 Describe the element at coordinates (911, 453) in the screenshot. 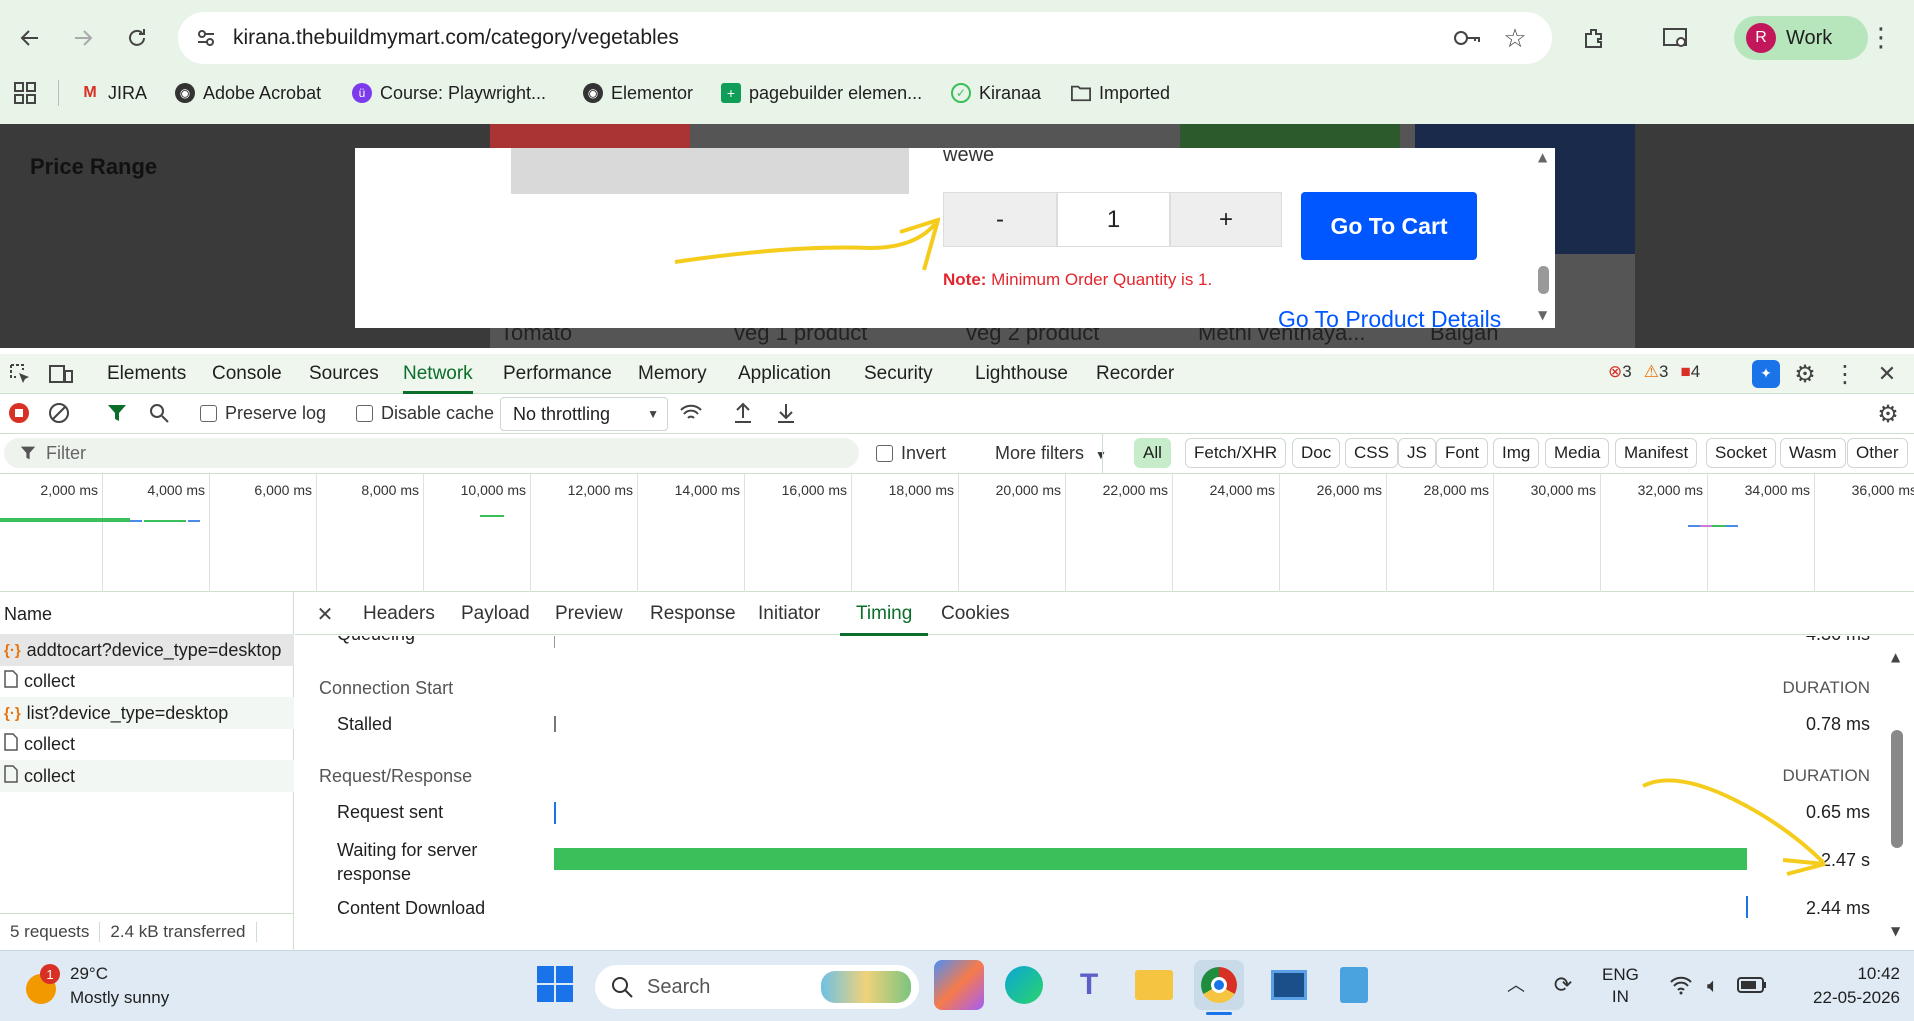

I see `invert-checkbox: Invert` at that location.